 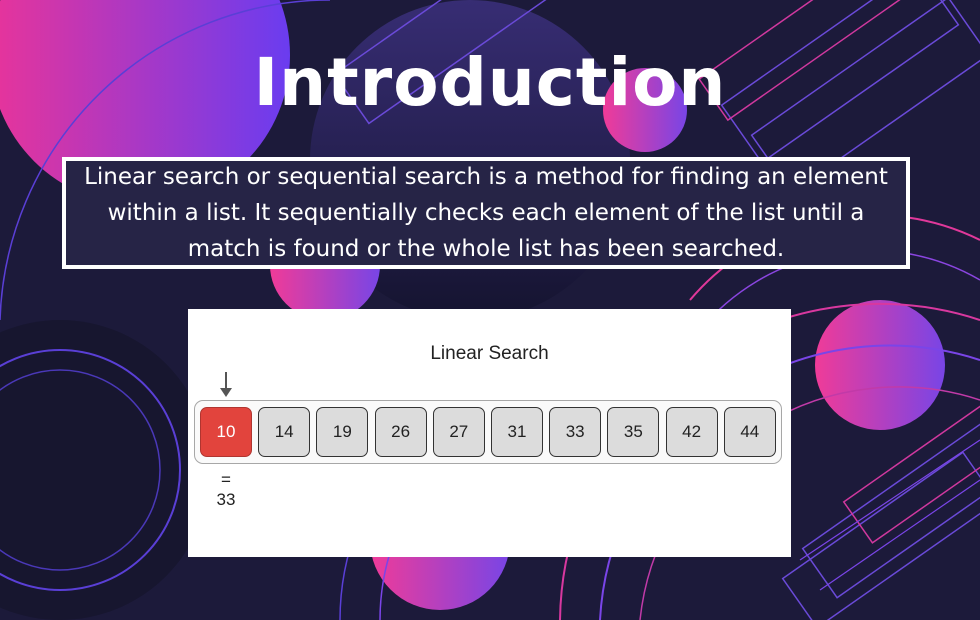 I want to click on pointer-arrowhead-icon, so click(x=226, y=392).